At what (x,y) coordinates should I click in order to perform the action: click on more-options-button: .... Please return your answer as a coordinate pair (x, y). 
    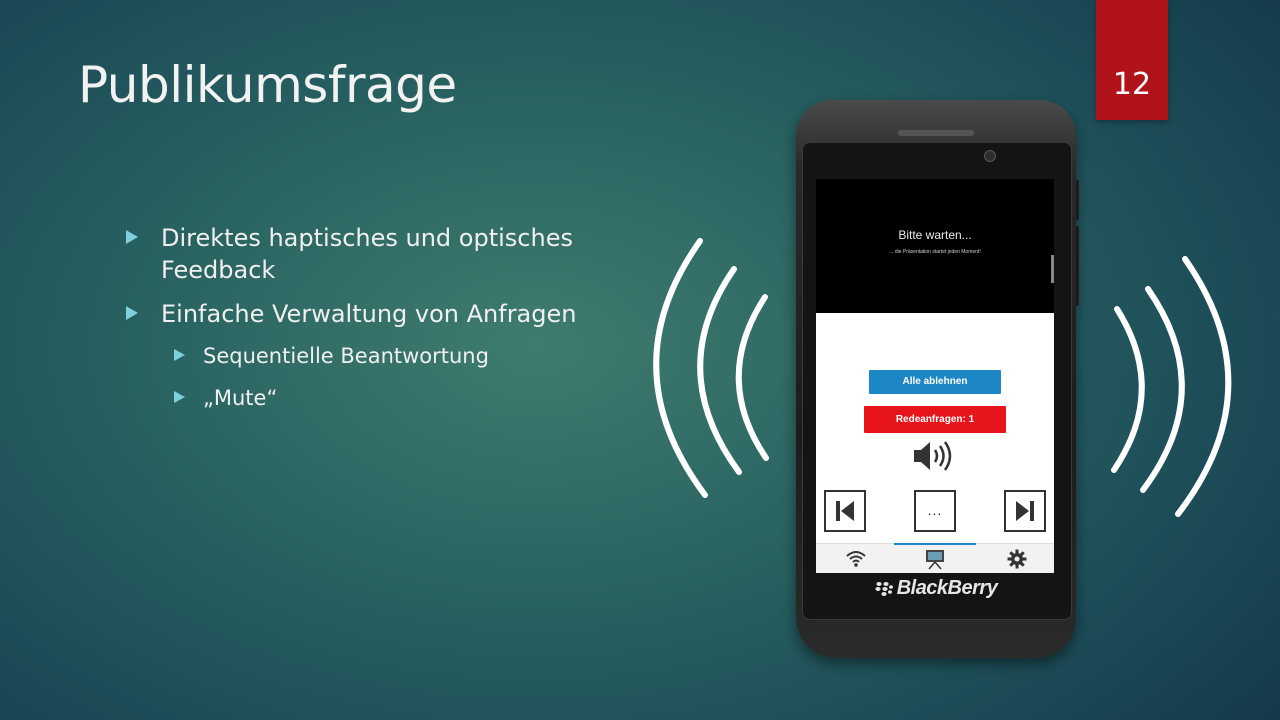
    Looking at the image, I should click on (935, 511).